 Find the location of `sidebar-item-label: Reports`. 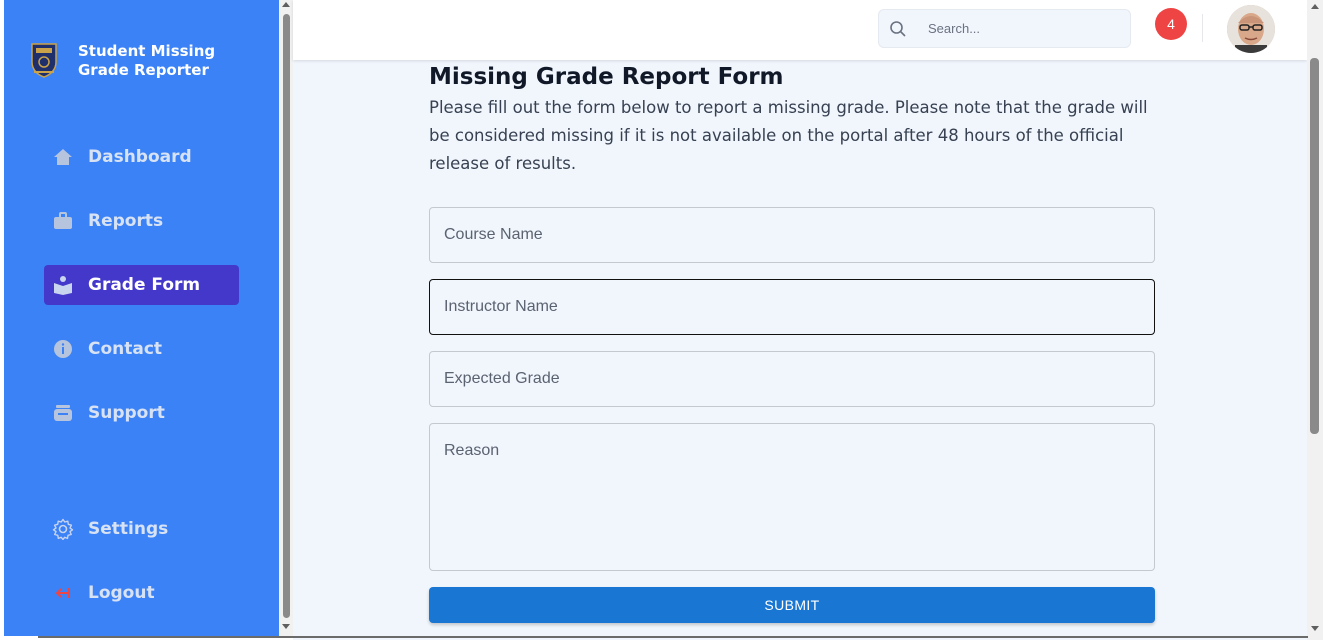

sidebar-item-label: Reports is located at coordinates (126, 221).